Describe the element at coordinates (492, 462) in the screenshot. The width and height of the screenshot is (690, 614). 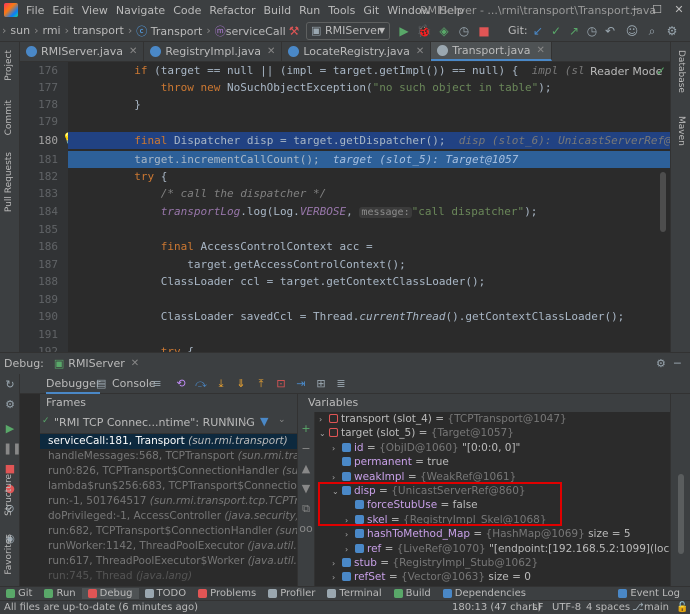
I see `variable-row: permanent = true` at that location.